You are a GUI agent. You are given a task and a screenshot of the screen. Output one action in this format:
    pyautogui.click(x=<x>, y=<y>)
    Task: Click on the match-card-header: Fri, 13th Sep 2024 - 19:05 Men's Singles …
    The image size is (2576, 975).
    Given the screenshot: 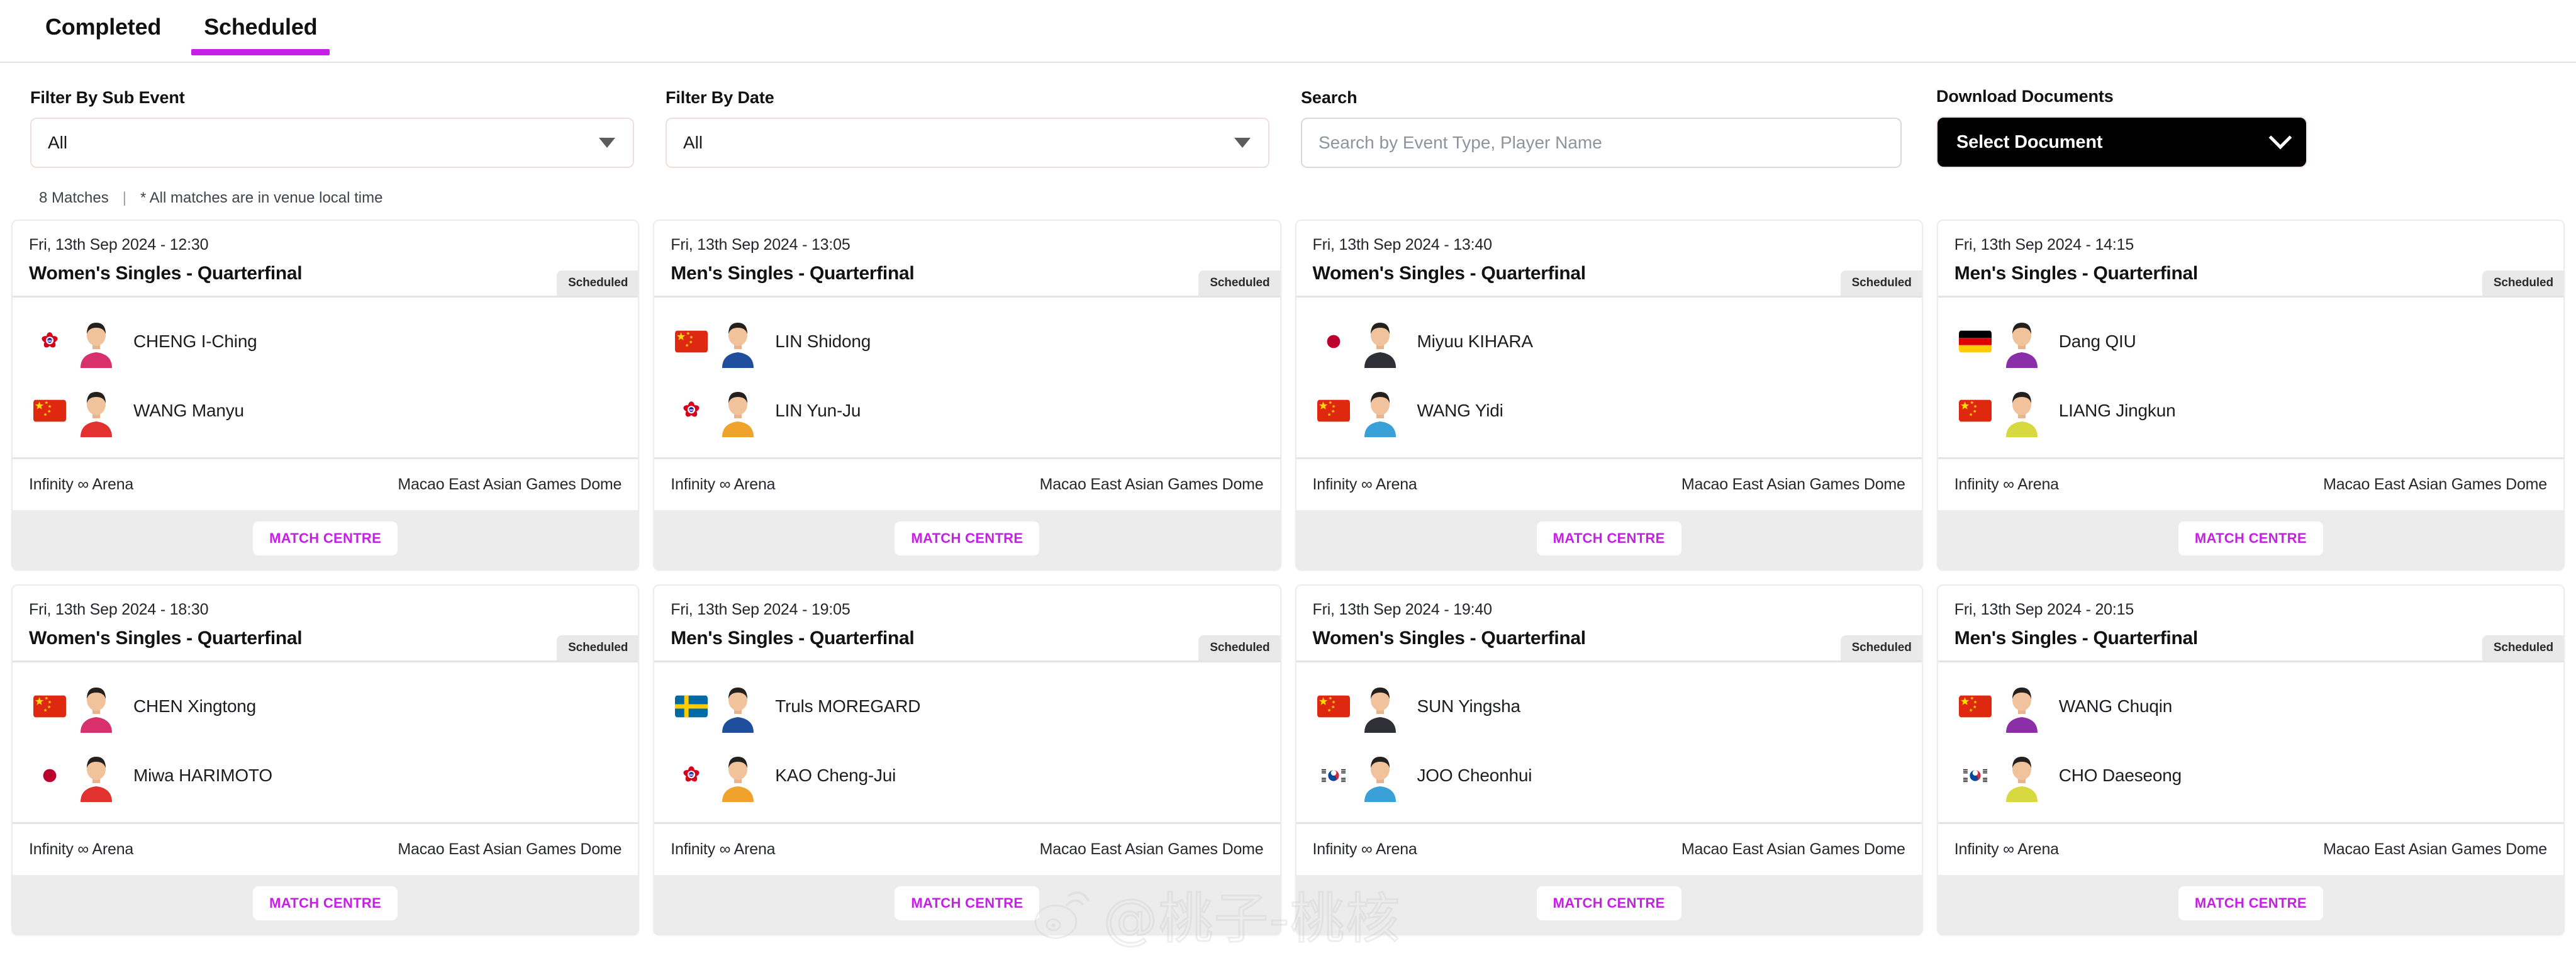 What is the action you would take?
    pyautogui.click(x=967, y=623)
    